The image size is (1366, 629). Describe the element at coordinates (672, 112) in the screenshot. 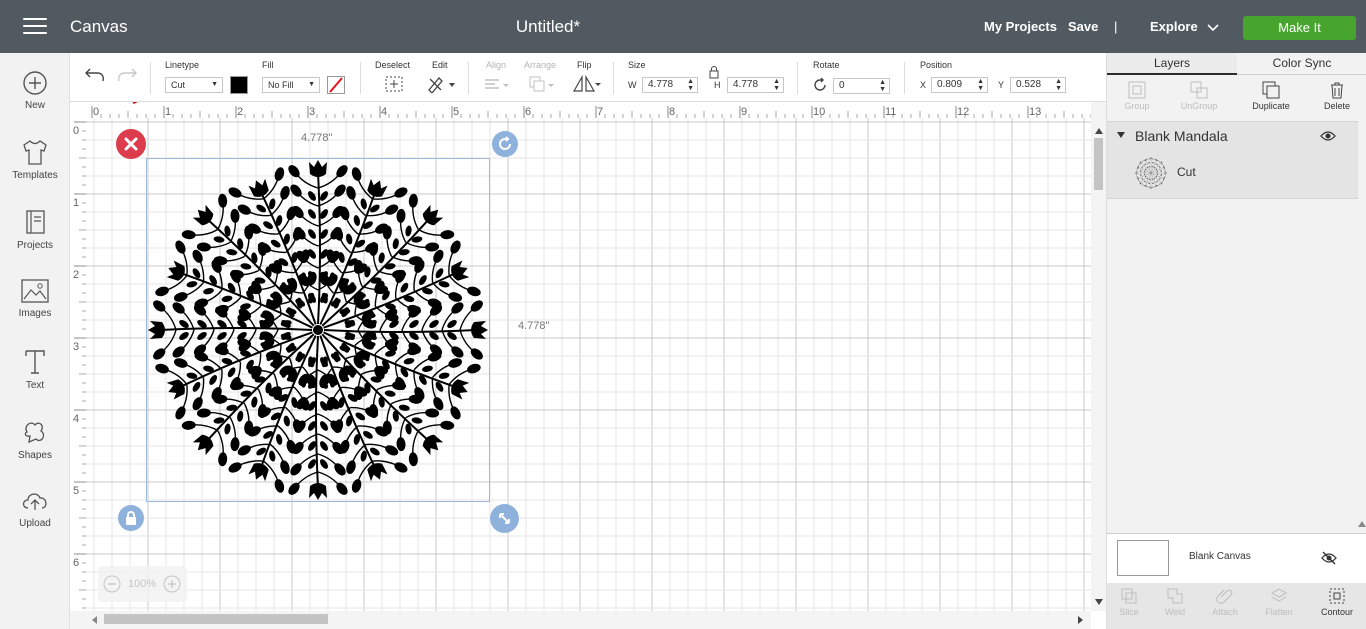

I see `ruler-label-top: 8` at that location.